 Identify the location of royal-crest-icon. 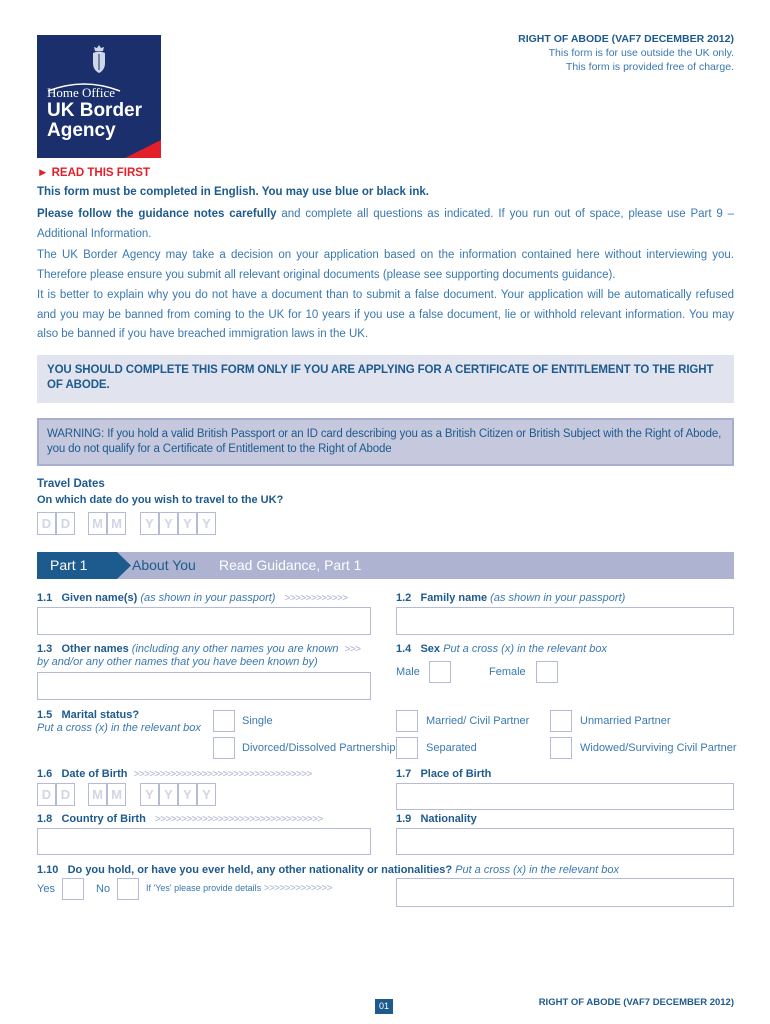
(99, 59).